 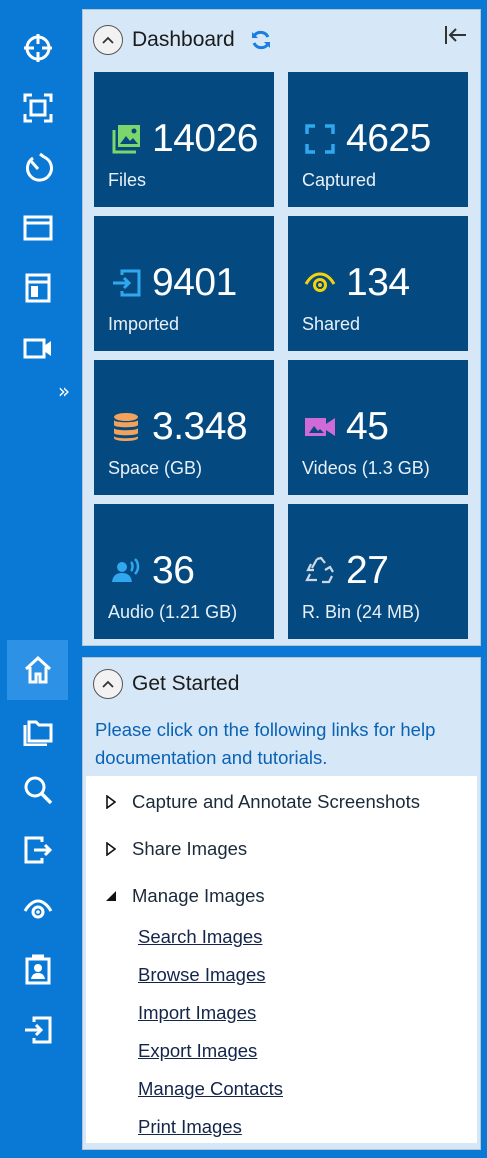 I want to click on import-button, so click(x=37, y=1030).